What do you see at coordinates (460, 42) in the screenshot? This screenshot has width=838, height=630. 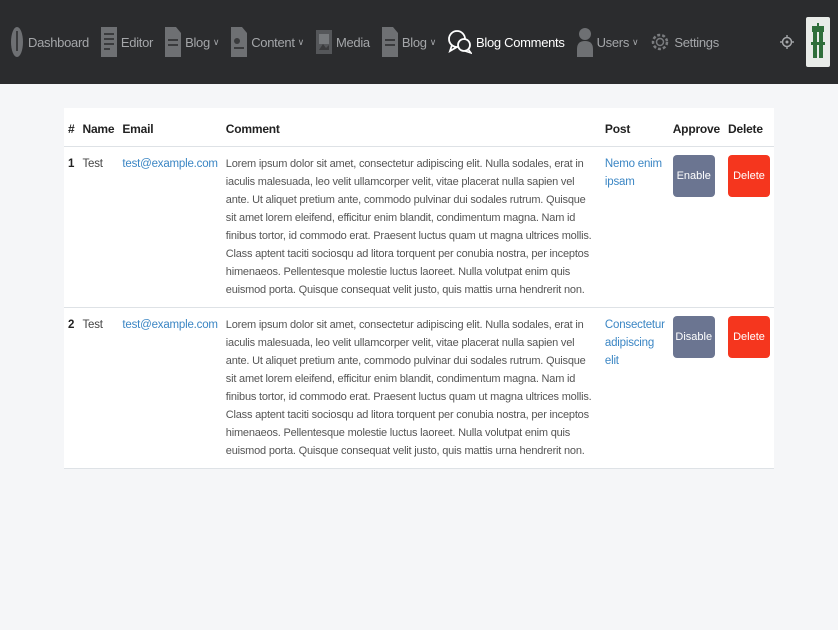 I see `comments-icon` at bounding box center [460, 42].